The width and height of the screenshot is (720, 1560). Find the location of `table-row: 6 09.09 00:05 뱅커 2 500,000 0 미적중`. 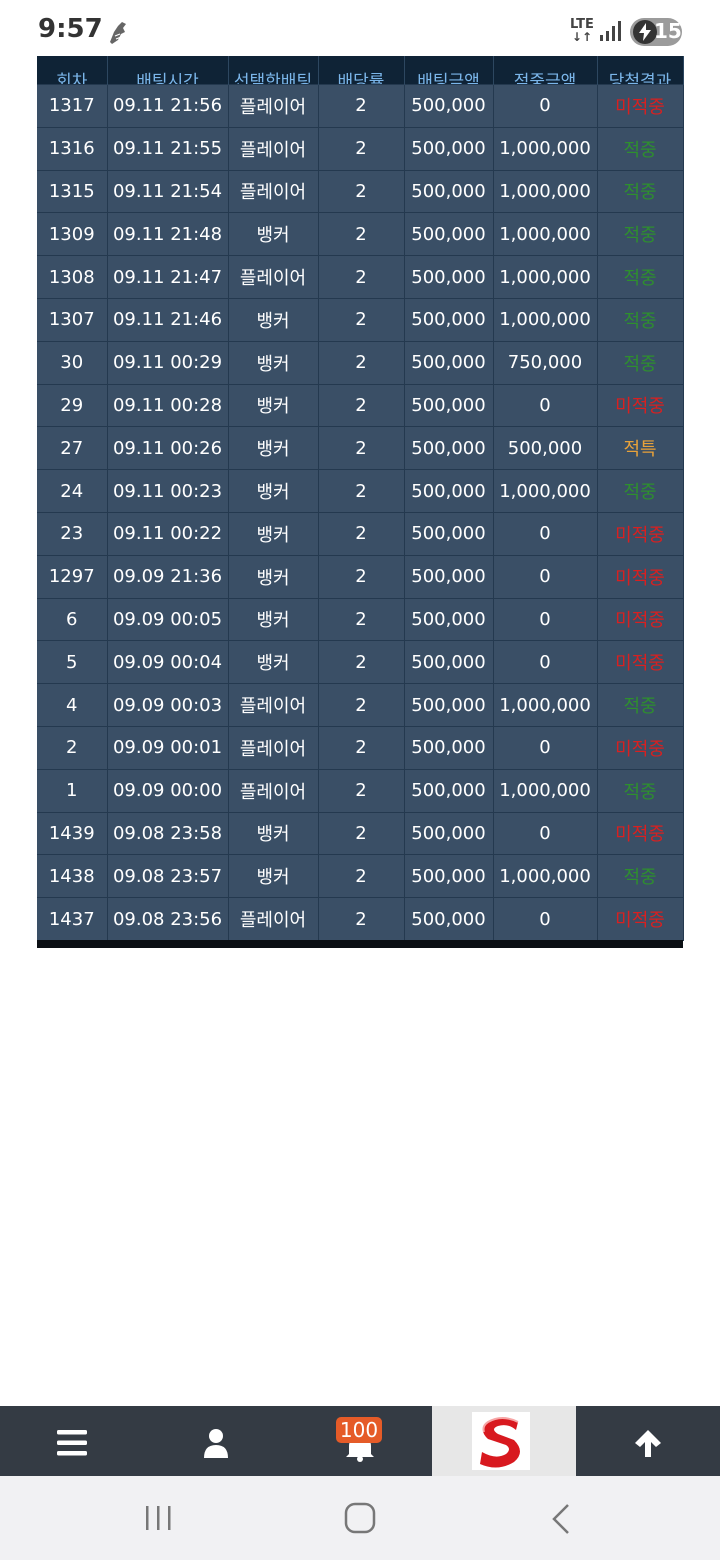

table-row: 6 09.09 00:05 뱅커 2 500,000 0 미적중 is located at coordinates (360, 619).